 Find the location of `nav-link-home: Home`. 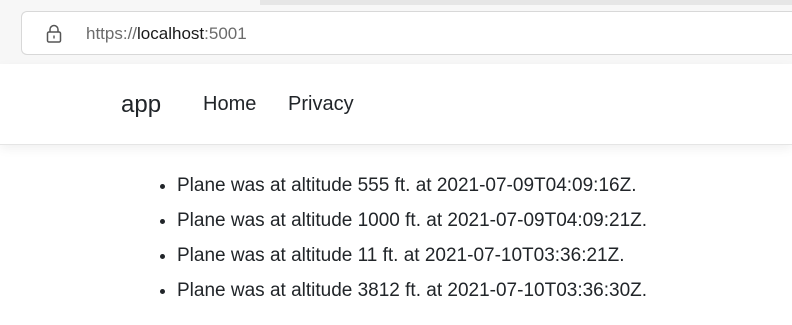

nav-link-home: Home is located at coordinates (229, 104).